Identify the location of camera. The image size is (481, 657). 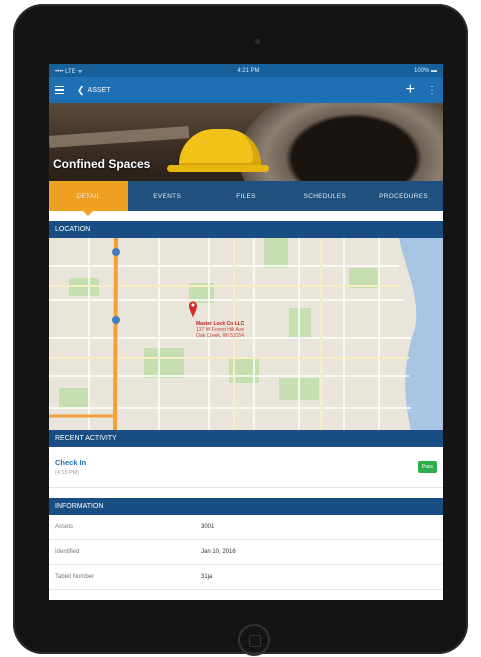
(257, 41).